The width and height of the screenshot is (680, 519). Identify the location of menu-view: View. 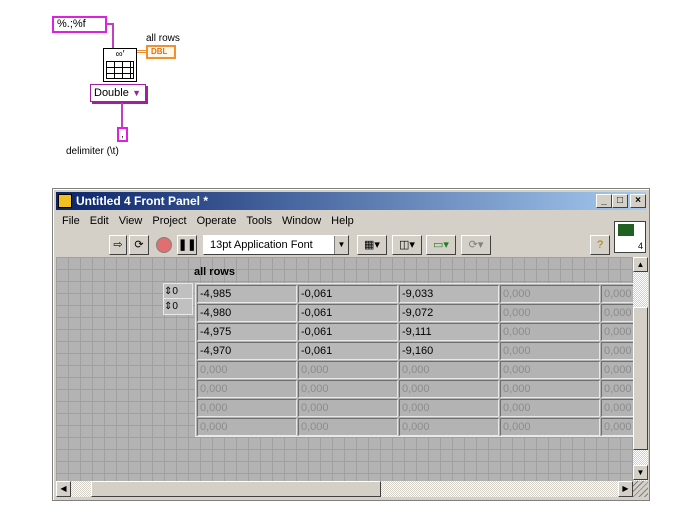
(131, 221).